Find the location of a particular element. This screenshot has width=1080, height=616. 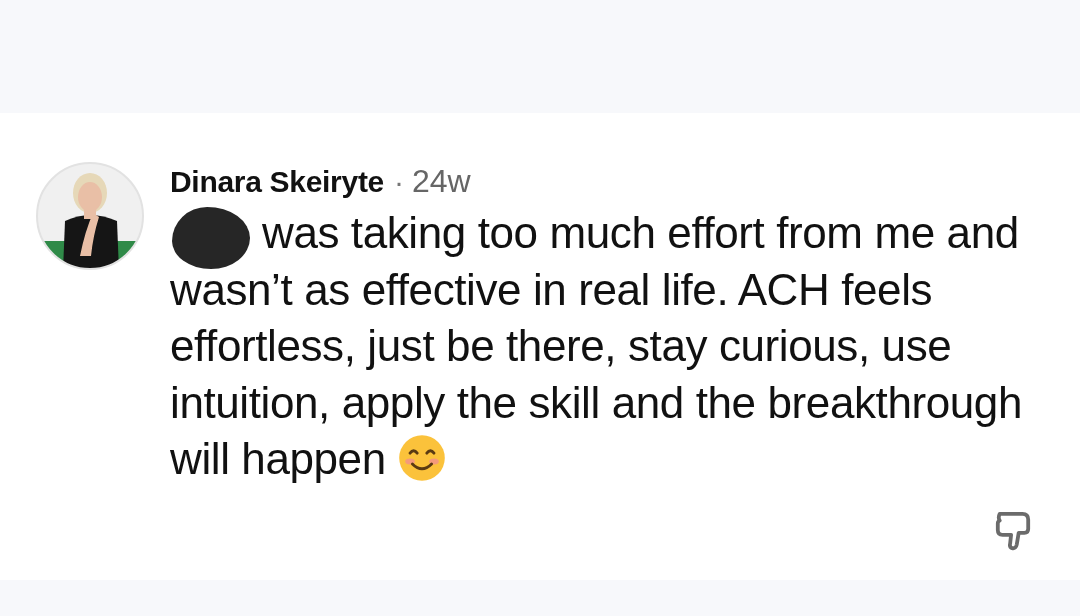

comment-age: 24w is located at coordinates (441, 181).